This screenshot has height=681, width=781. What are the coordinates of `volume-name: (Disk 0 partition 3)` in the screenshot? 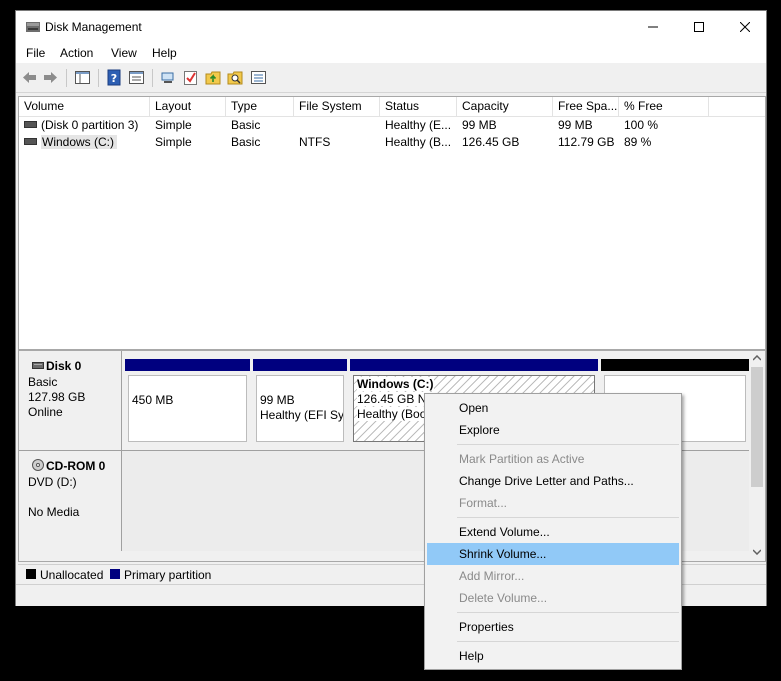 It's located at (90, 125).